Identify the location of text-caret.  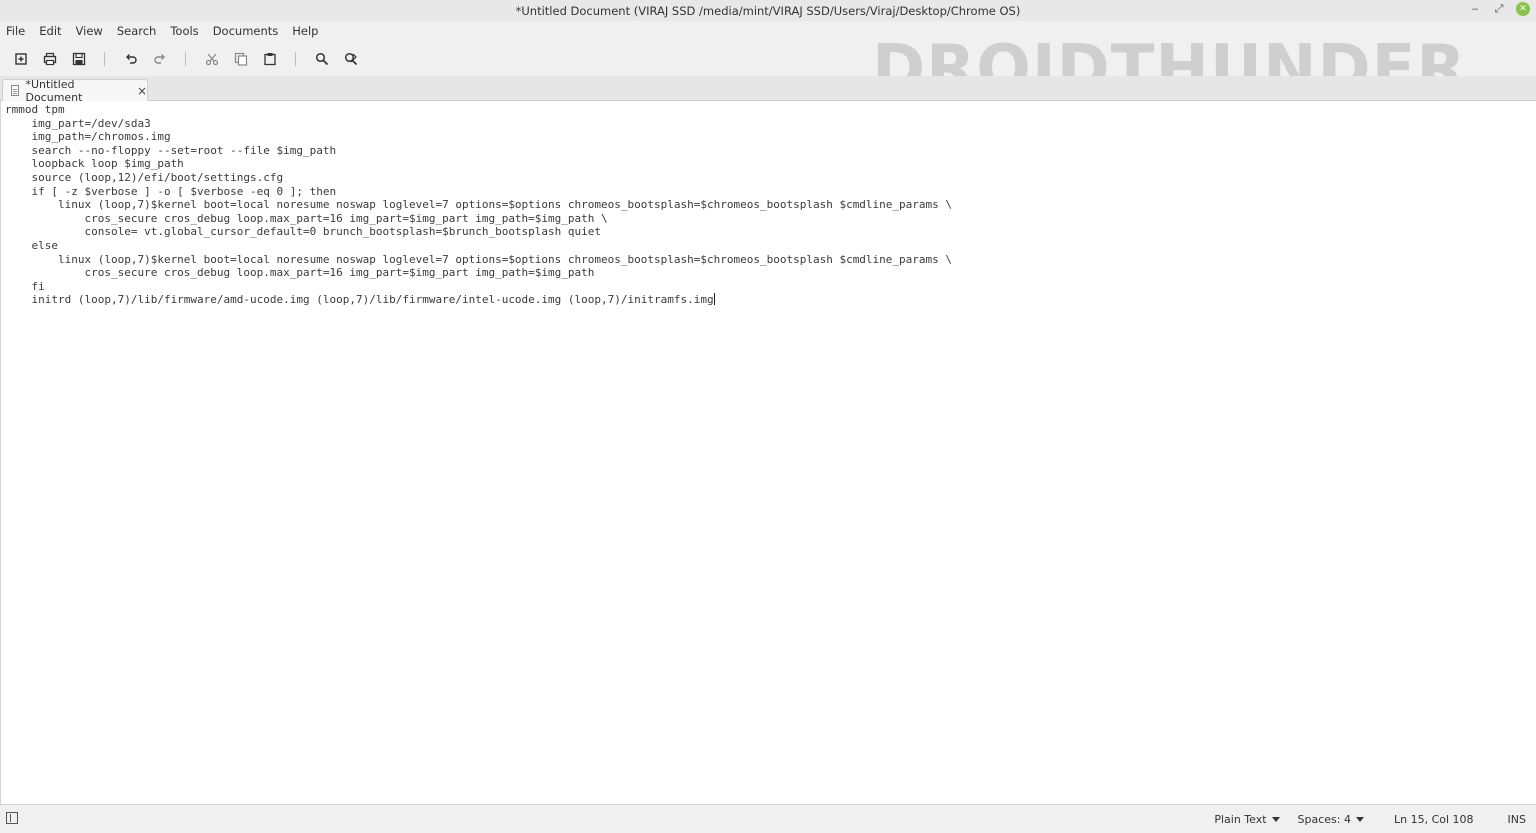
(714, 299).